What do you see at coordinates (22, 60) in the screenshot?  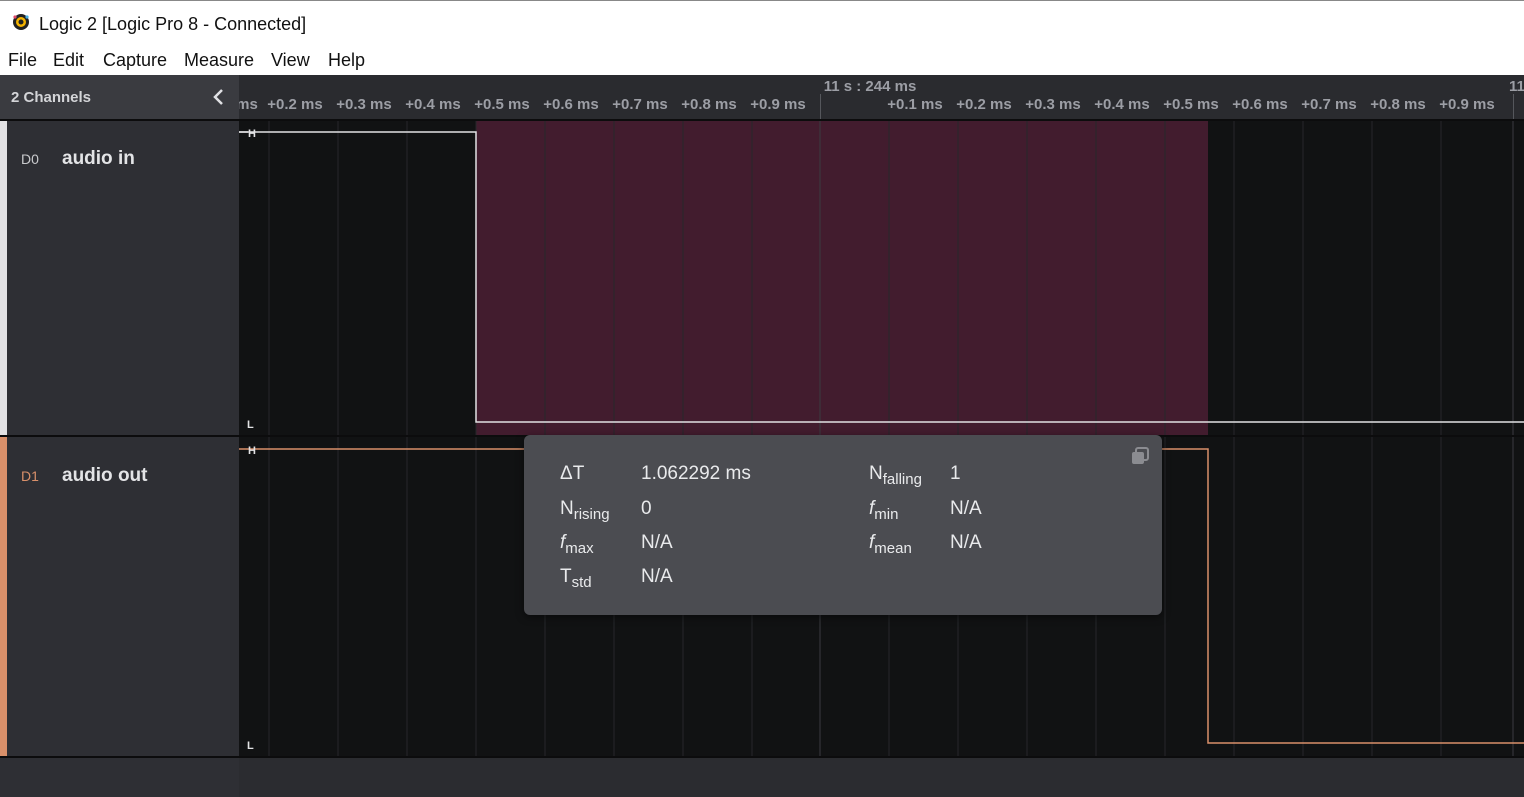 I see `menu-file: File` at bounding box center [22, 60].